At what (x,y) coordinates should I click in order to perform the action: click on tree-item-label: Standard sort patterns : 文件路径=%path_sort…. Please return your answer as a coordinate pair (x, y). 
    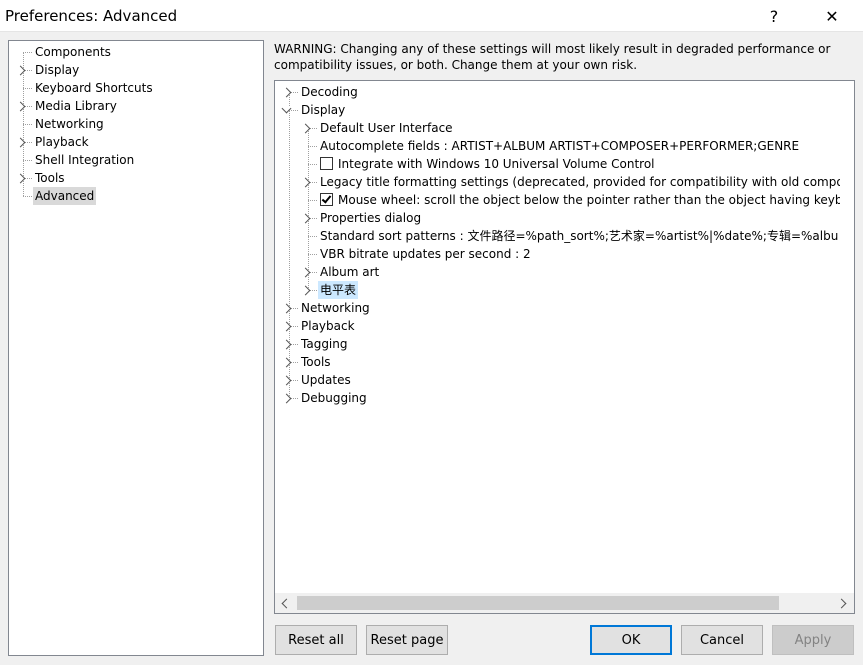
    Looking at the image, I should click on (579, 236).